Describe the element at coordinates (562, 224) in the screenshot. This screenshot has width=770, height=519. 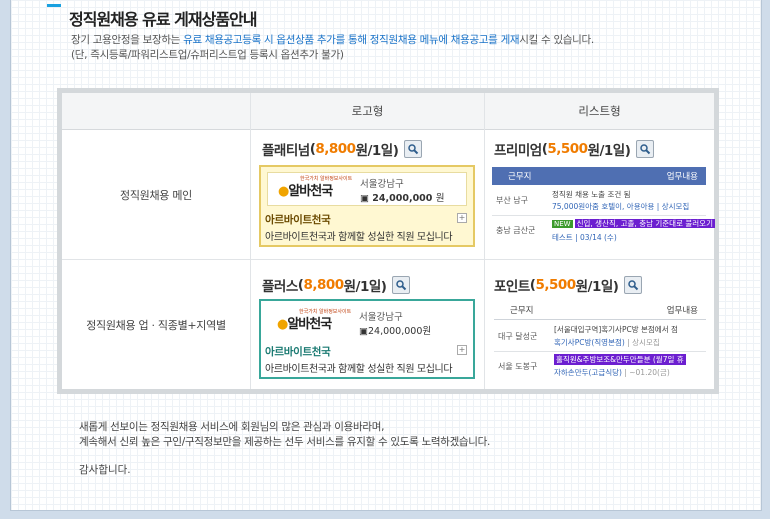
I see `new-badge: NEW` at that location.